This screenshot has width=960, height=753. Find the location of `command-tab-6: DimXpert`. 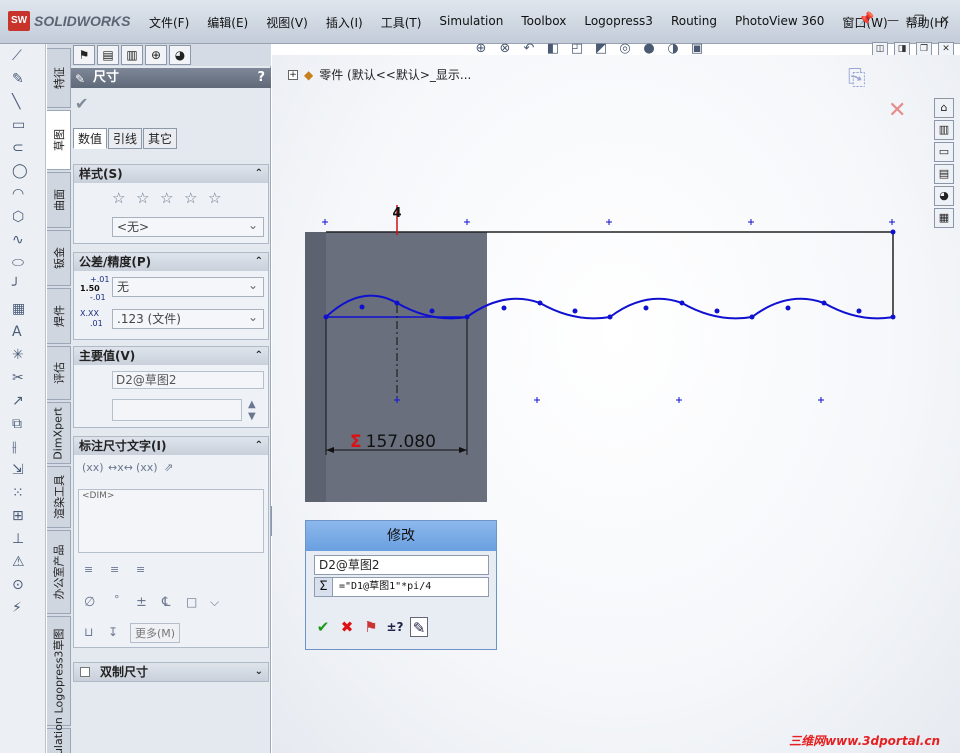

command-tab-6: DimXpert is located at coordinates (59, 433).